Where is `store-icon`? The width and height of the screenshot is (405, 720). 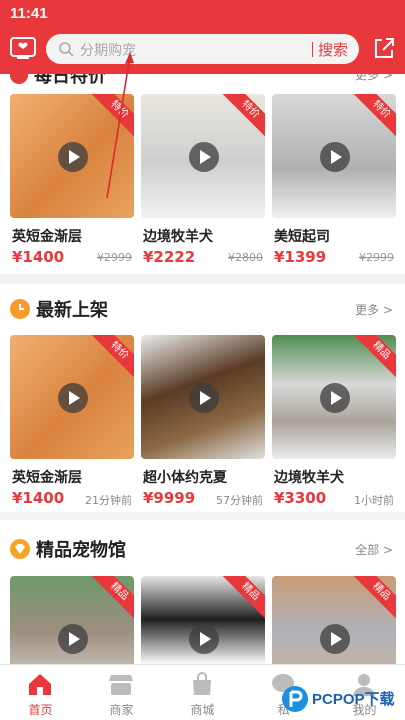 store-icon is located at coordinates (121, 685).